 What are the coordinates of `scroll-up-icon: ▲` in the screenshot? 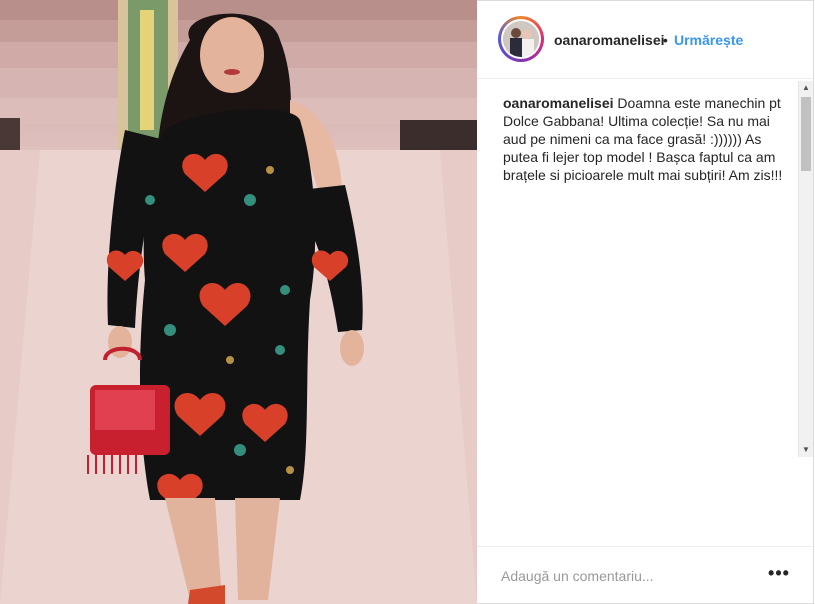 It's located at (806, 88).